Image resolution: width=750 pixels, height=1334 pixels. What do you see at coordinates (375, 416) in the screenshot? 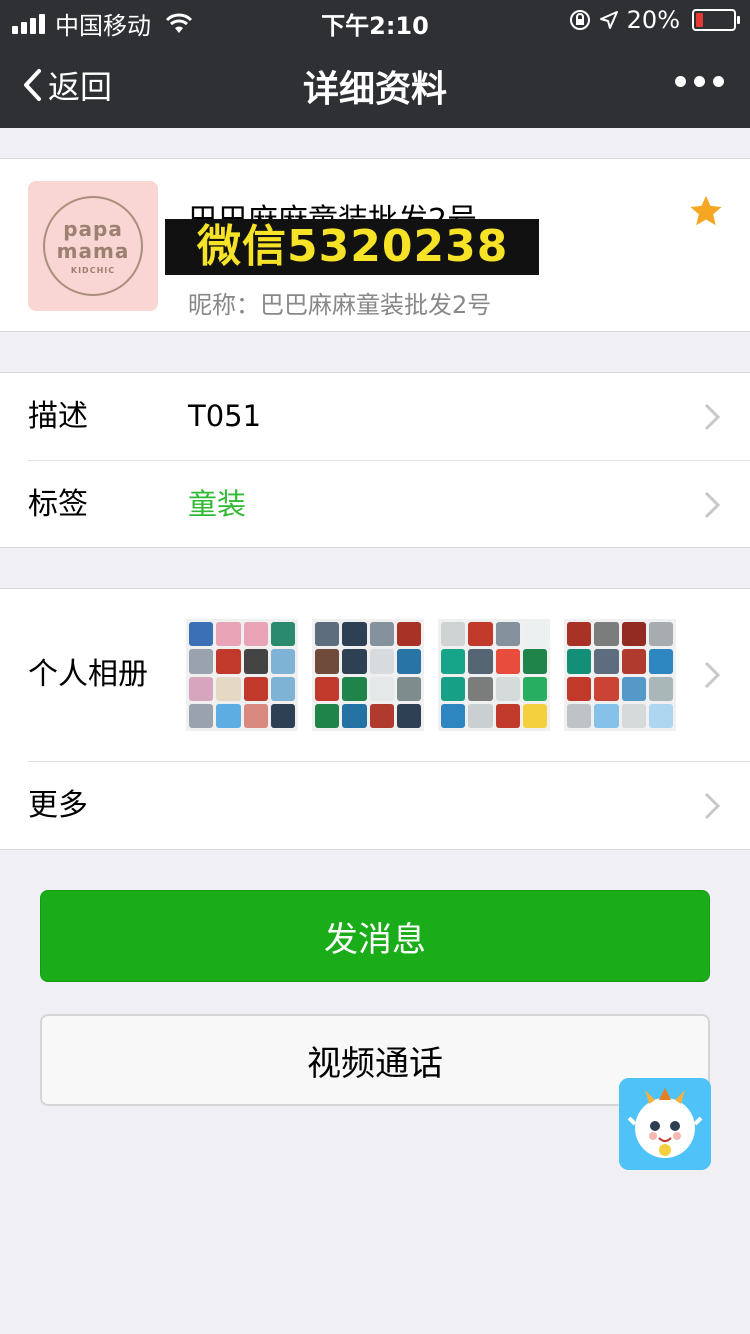
I see `description-row: 描述 T051` at bounding box center [375, 416].